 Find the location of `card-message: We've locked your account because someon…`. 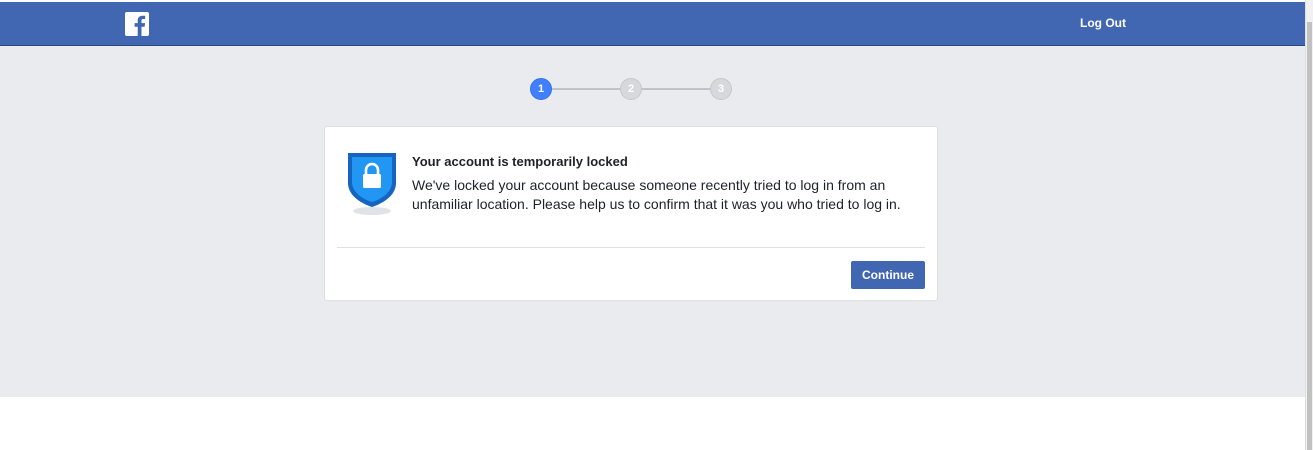

card-message: We've locked your account because someon… is located at coordinates (656, 194).